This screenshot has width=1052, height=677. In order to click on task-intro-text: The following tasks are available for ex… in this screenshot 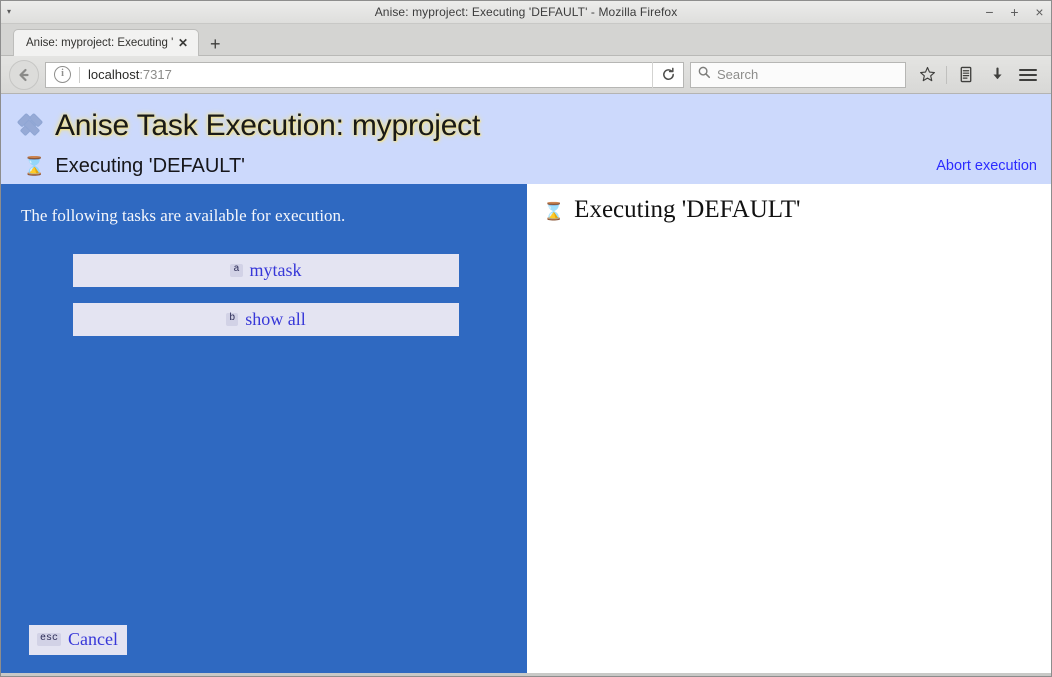, I will do `click(183, 215)`.